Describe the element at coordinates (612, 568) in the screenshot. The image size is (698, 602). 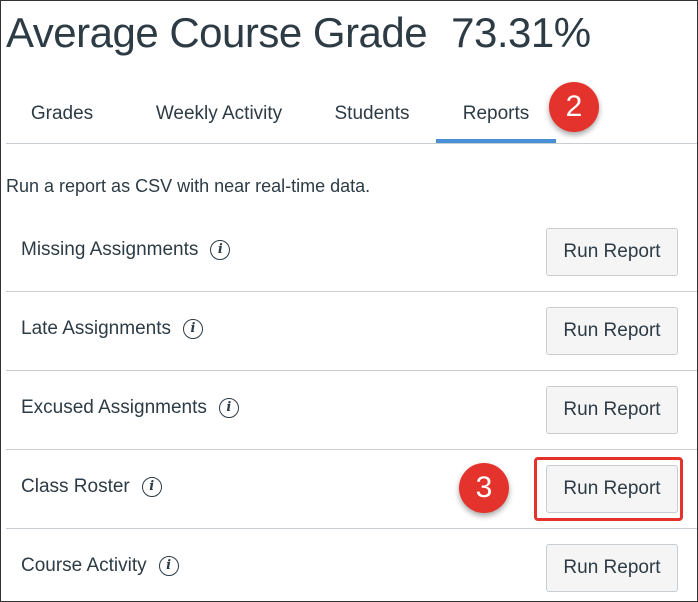
I see `run-report-button-course-activity: Run Report` at that location.